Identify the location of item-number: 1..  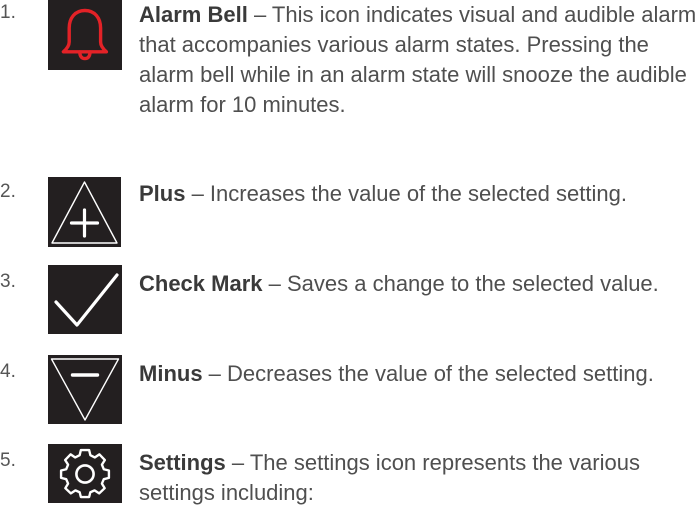
(8, 12).